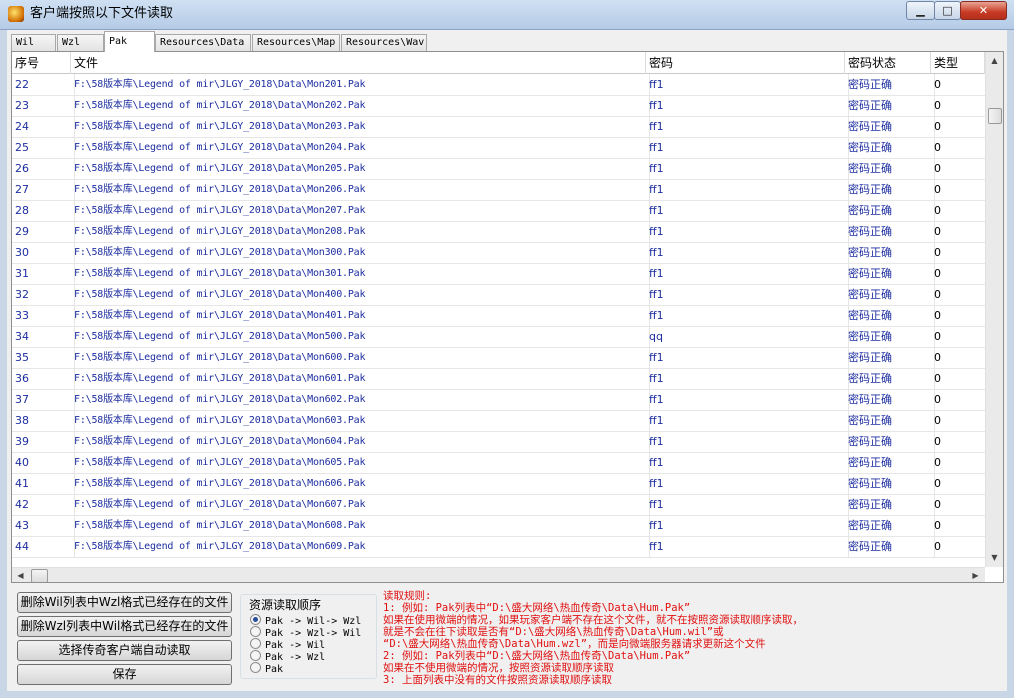 The height and width of the screenshot is (698, 1014). Describe the element at coordinates (975, 574) in the screenshot. I see `scroll-right-icon: ▶` at that location.